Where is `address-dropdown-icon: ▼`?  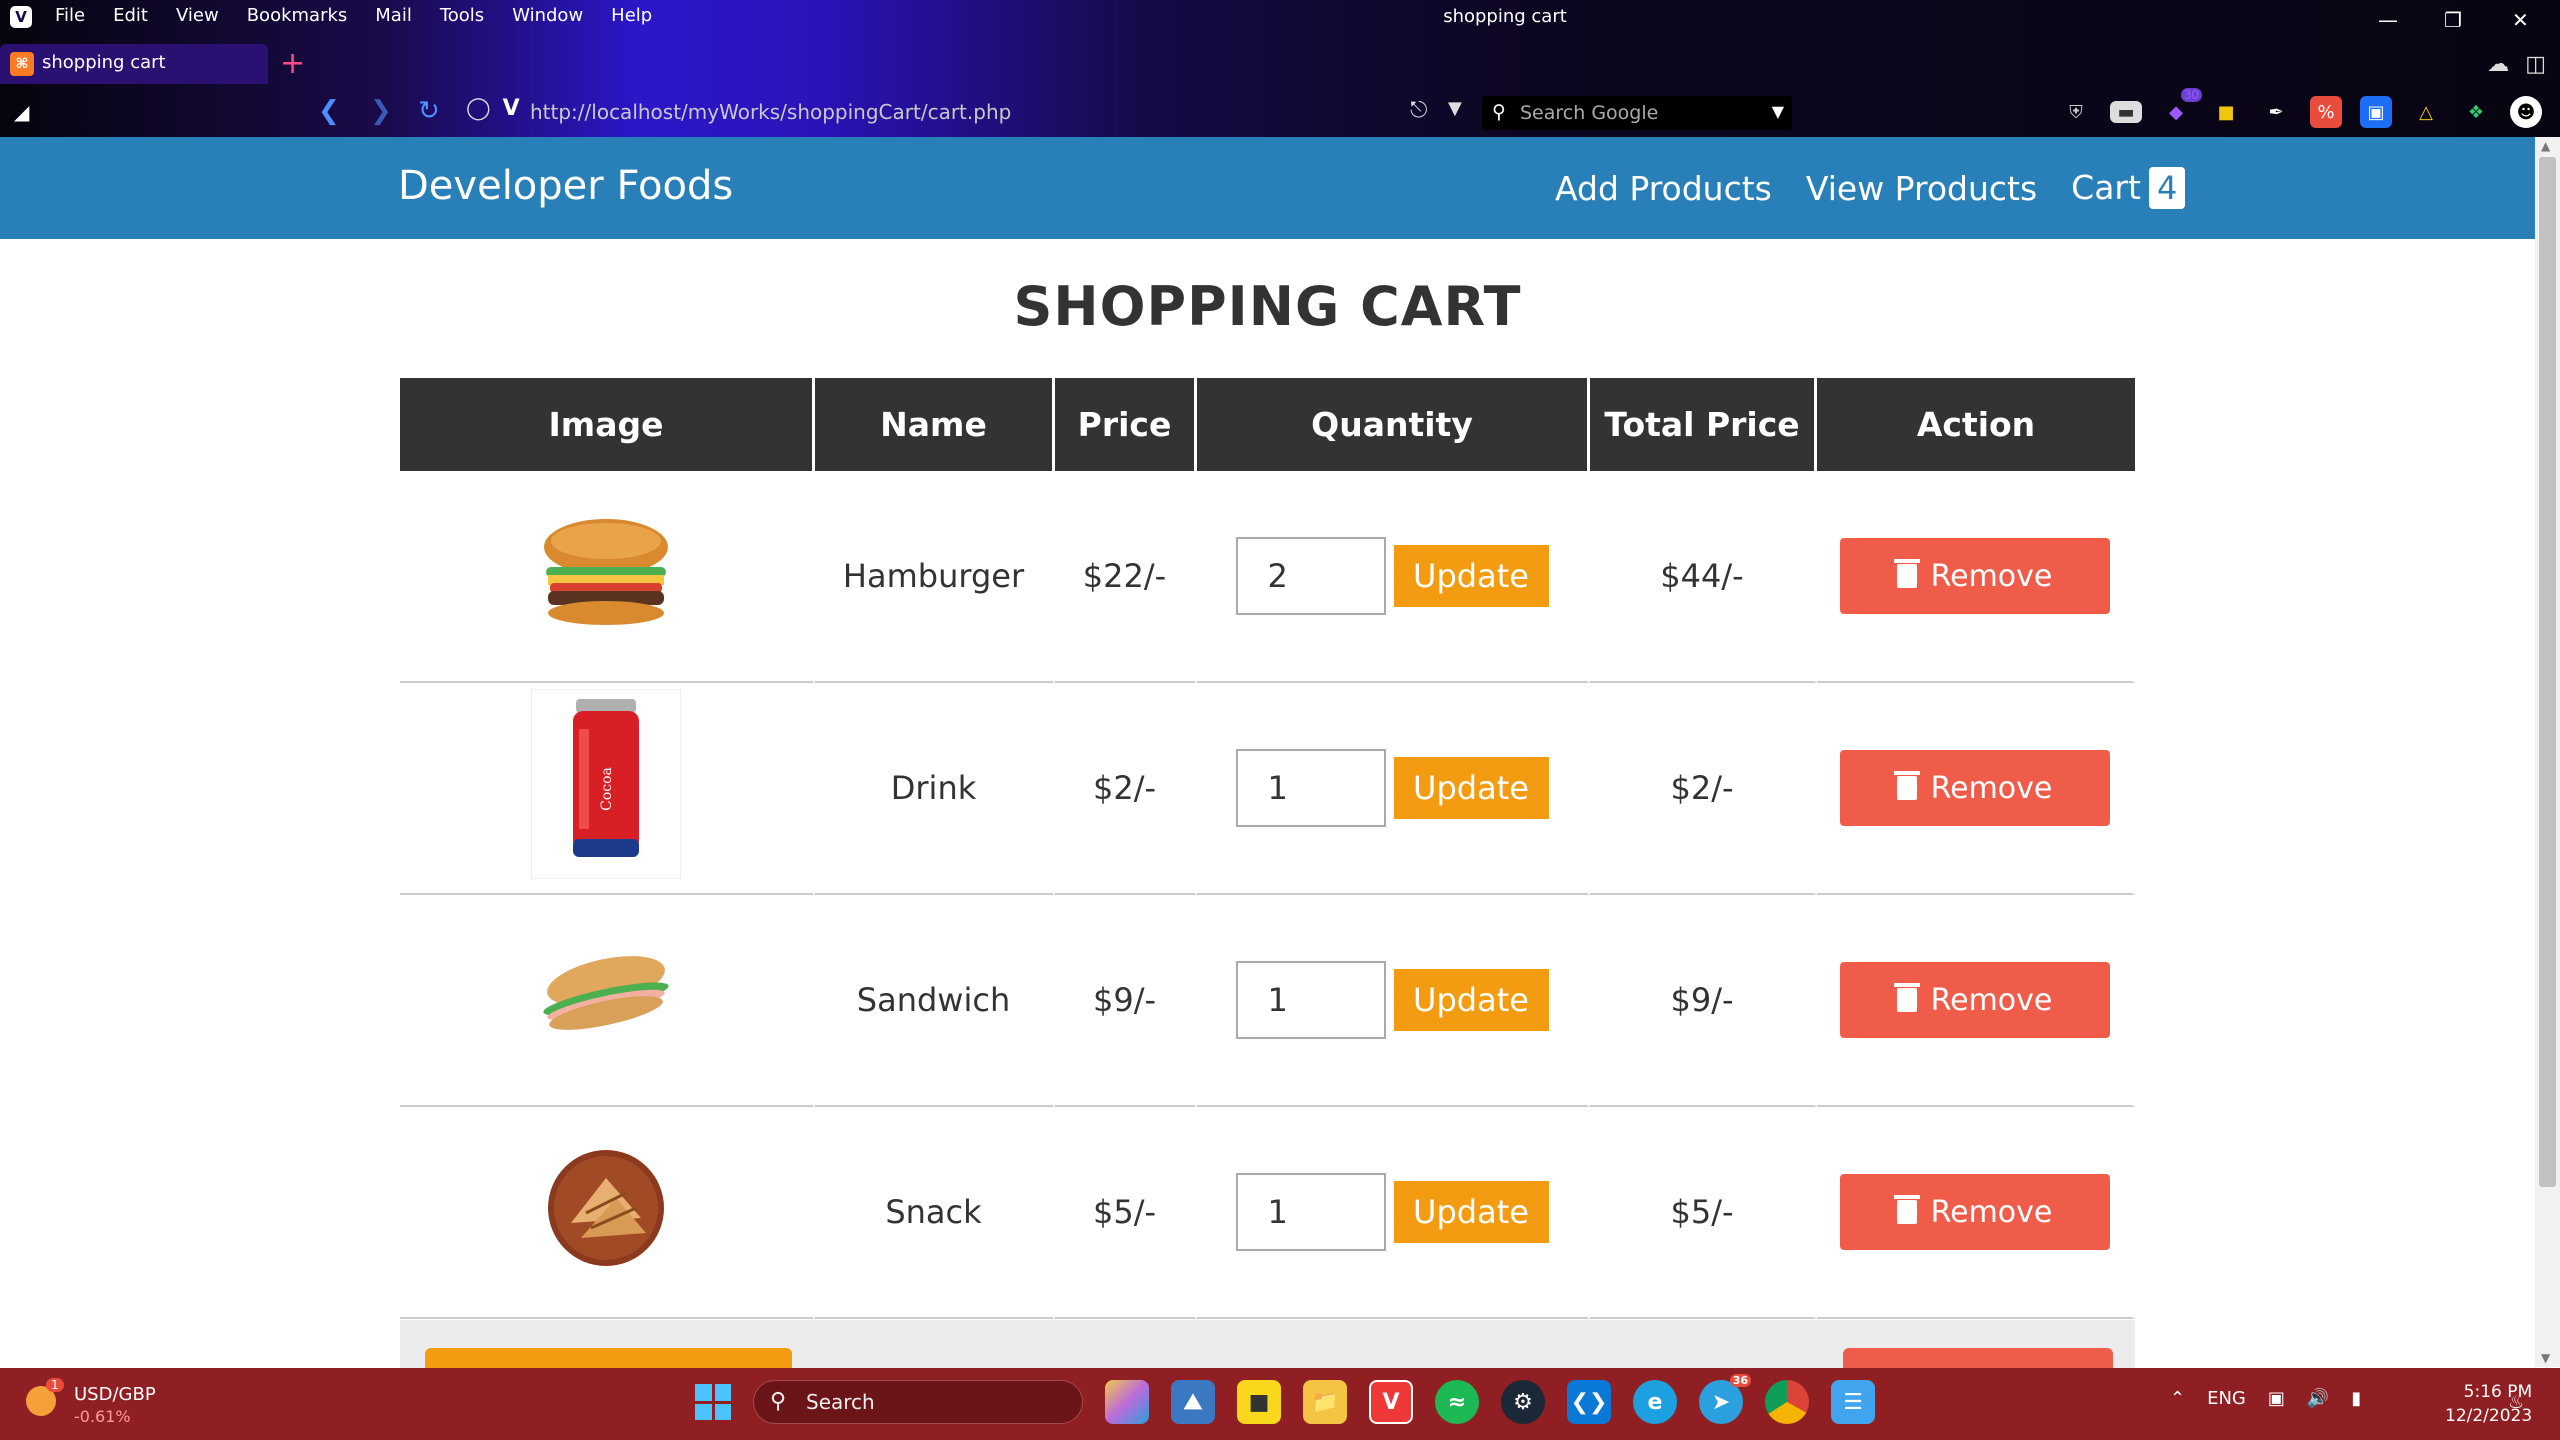 address-dropdown-icon: ▼ is located at coordinates (1455, 108).